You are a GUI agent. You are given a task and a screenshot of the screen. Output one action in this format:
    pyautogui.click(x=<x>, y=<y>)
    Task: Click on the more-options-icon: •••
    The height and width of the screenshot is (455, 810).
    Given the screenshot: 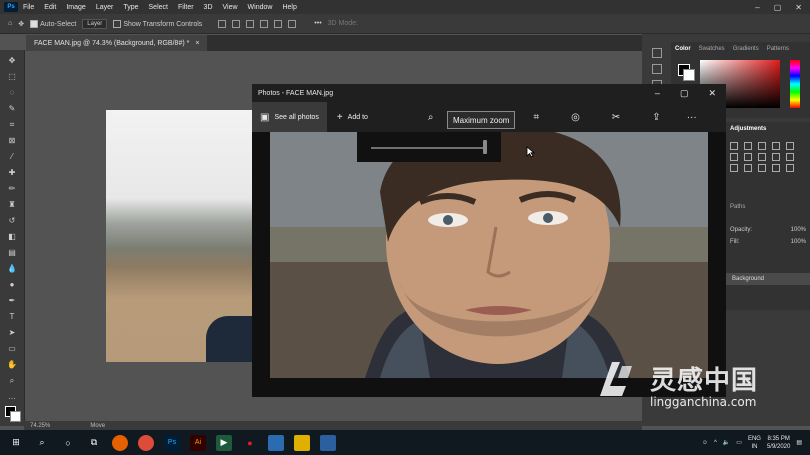 What is the action you would take?
    pyautogui.click(x=317, y=23)
    